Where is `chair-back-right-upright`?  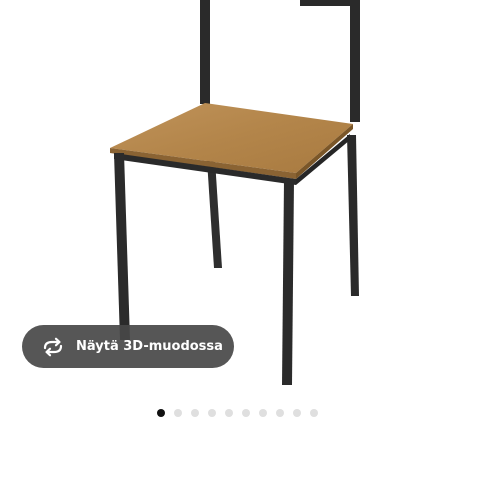 chair-back-right-upright is located at coordinates (355, 61).